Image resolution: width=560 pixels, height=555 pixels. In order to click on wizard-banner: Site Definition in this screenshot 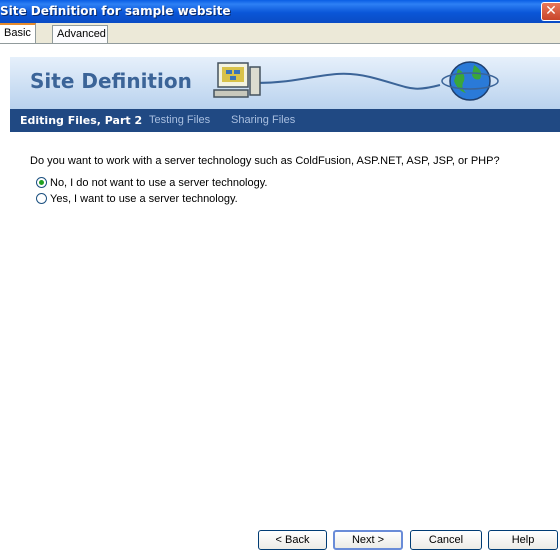, I will do `click(285, 83)`.